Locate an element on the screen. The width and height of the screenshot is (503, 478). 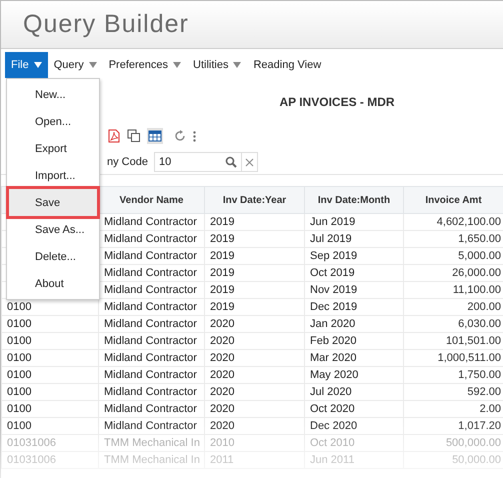
table-cell: Mar 2020 is located at coordinates (333, 358).